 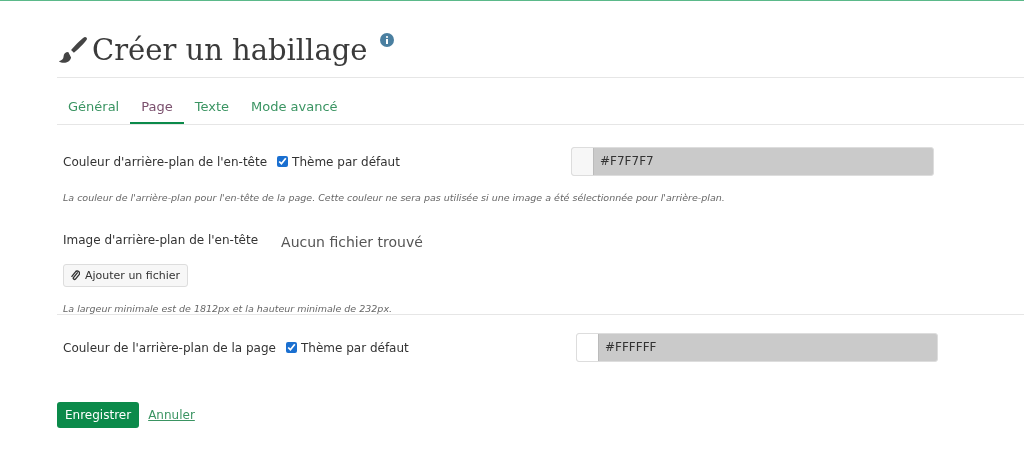 What do you see at coordinates (157, 107) in the screenshot?
I see `tab: Page` at bounding box center [157, 107].